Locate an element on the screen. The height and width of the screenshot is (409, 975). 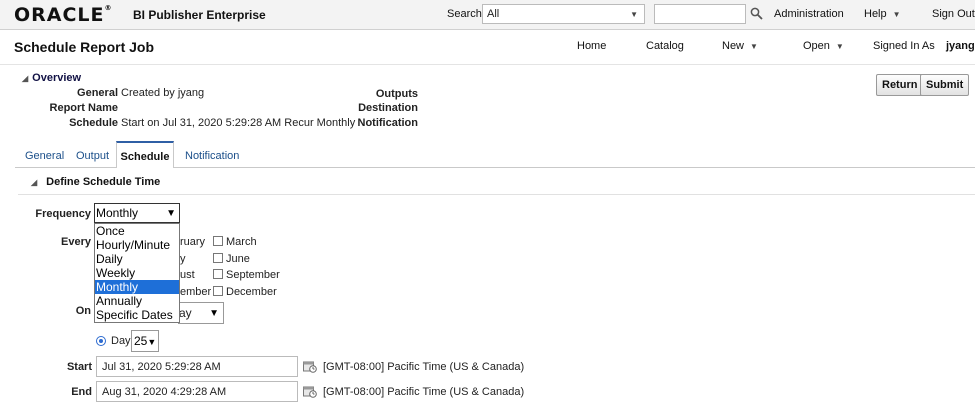
report-name-label: Report Name is located at coordinates (83, 108).